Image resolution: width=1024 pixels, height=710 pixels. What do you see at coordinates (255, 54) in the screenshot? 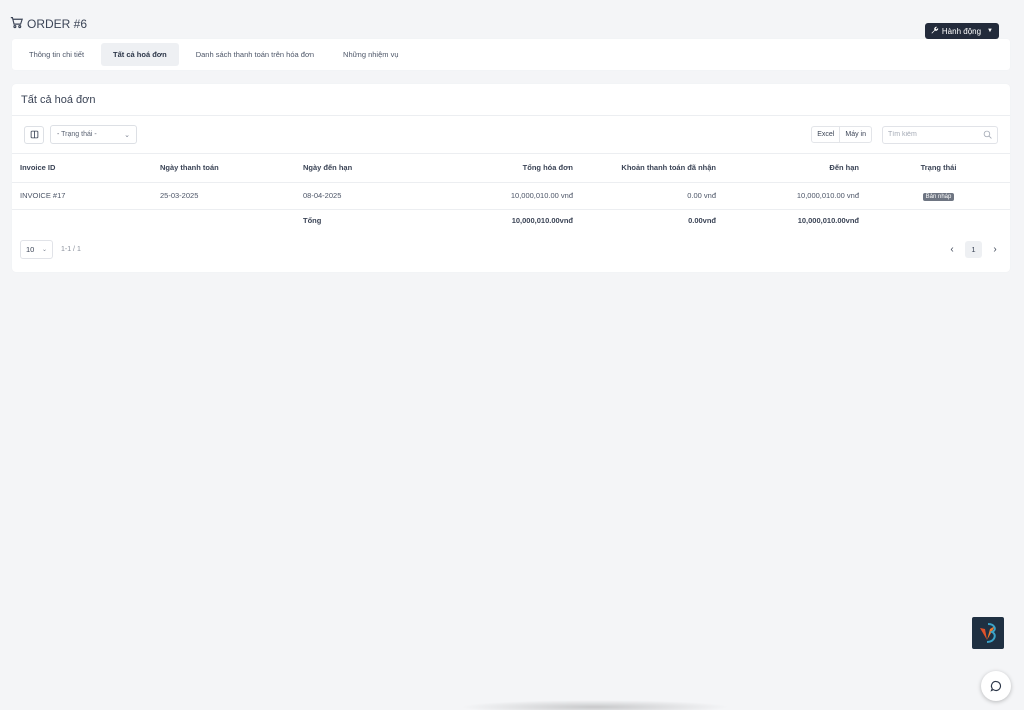
I see `tab-payments: Danh sách thanh toán trên hóa đơn` at bounding box center [255, 54].